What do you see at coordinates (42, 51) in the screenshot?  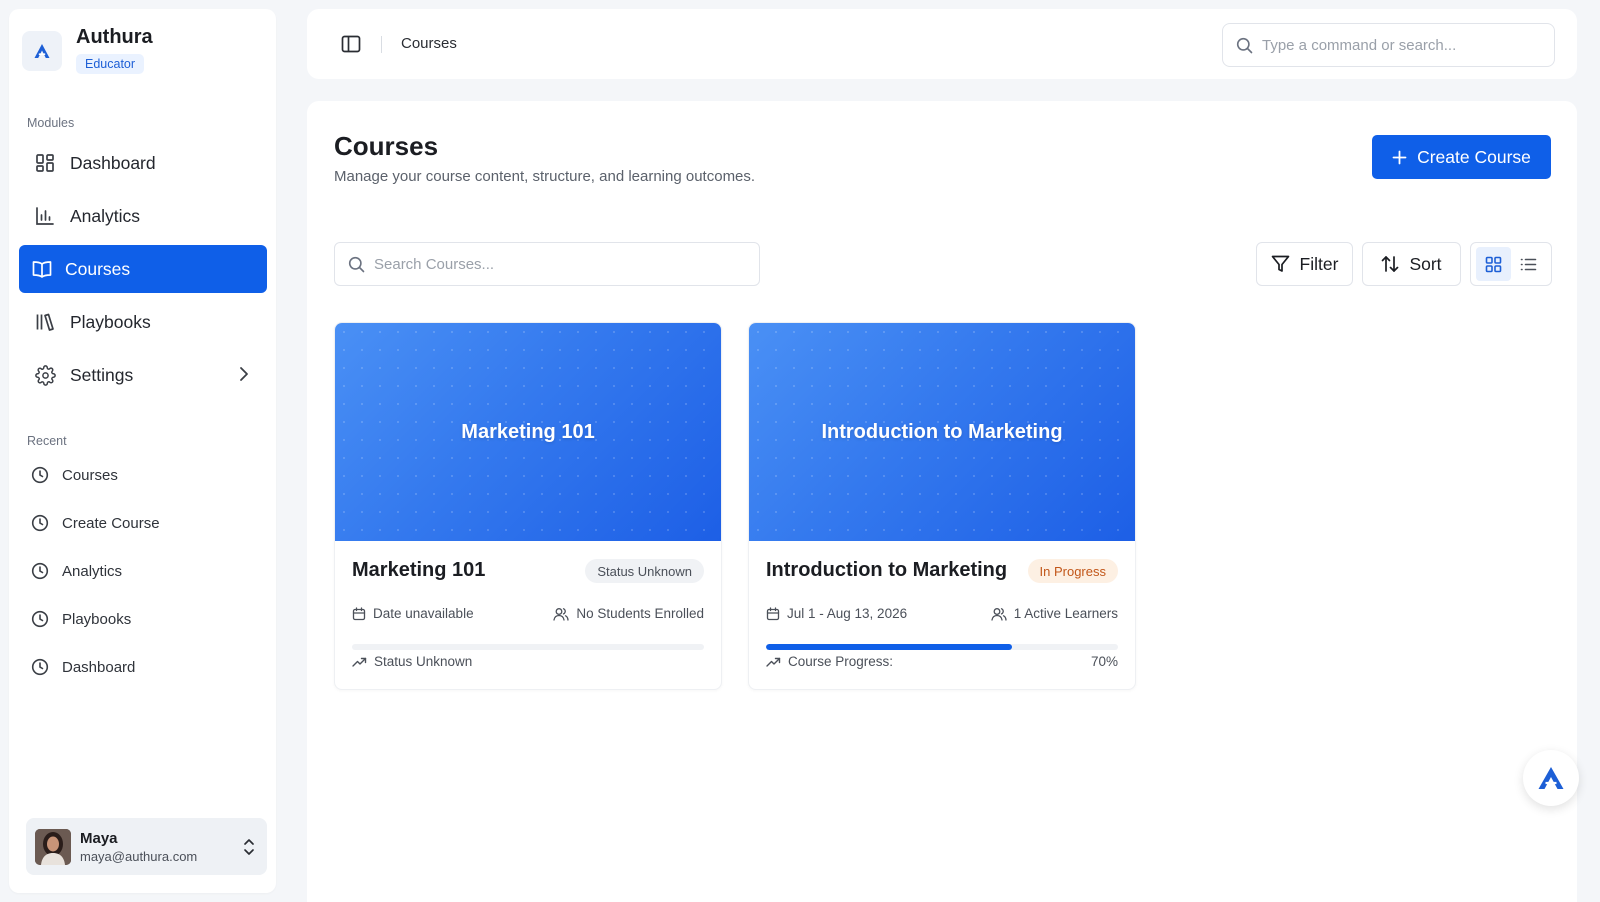 I see `authura-logo-icon` at bounding box center [42, 51].